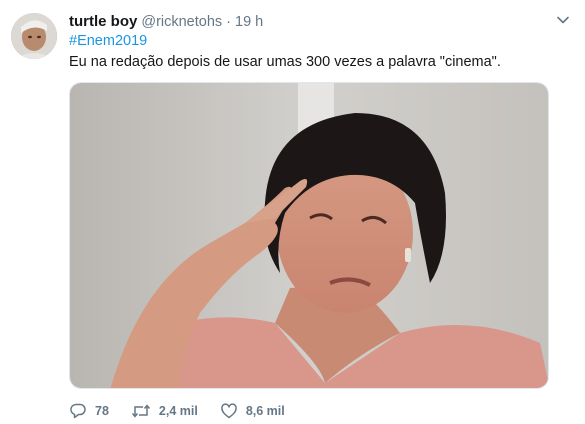 The height and width of the screenshot is (424, 585). I want to click on like-count: 8,6 mil, so click(265, 411).